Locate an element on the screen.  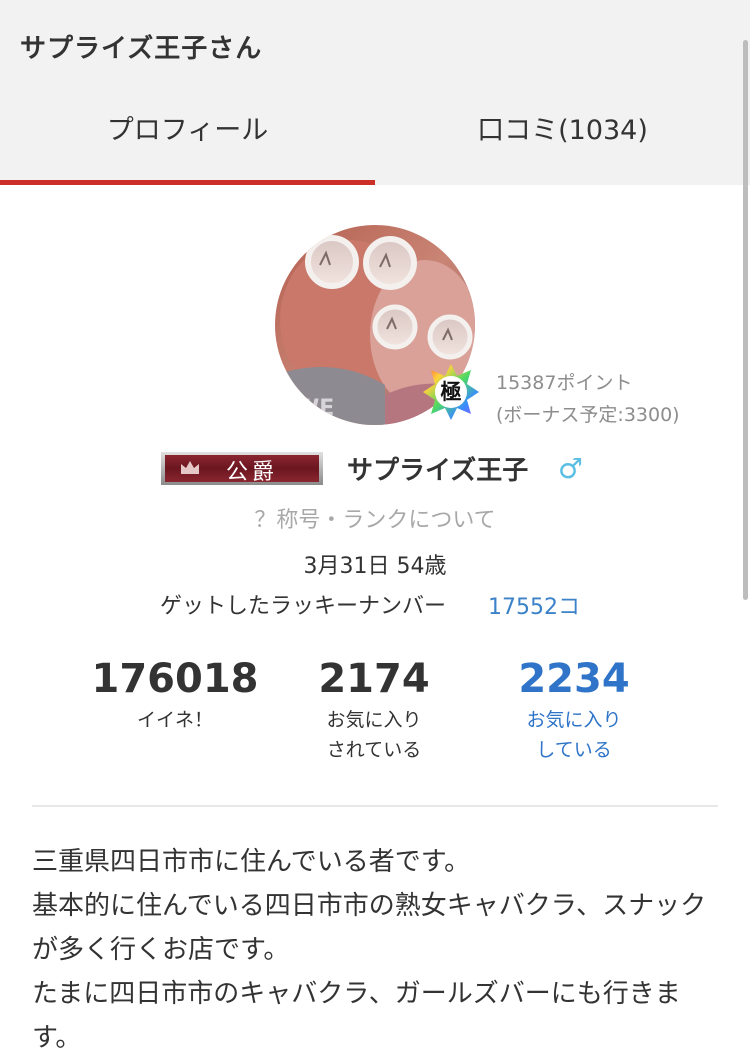
birthday-age: 3月31日 54歳 is located at coordinates (375, 566).